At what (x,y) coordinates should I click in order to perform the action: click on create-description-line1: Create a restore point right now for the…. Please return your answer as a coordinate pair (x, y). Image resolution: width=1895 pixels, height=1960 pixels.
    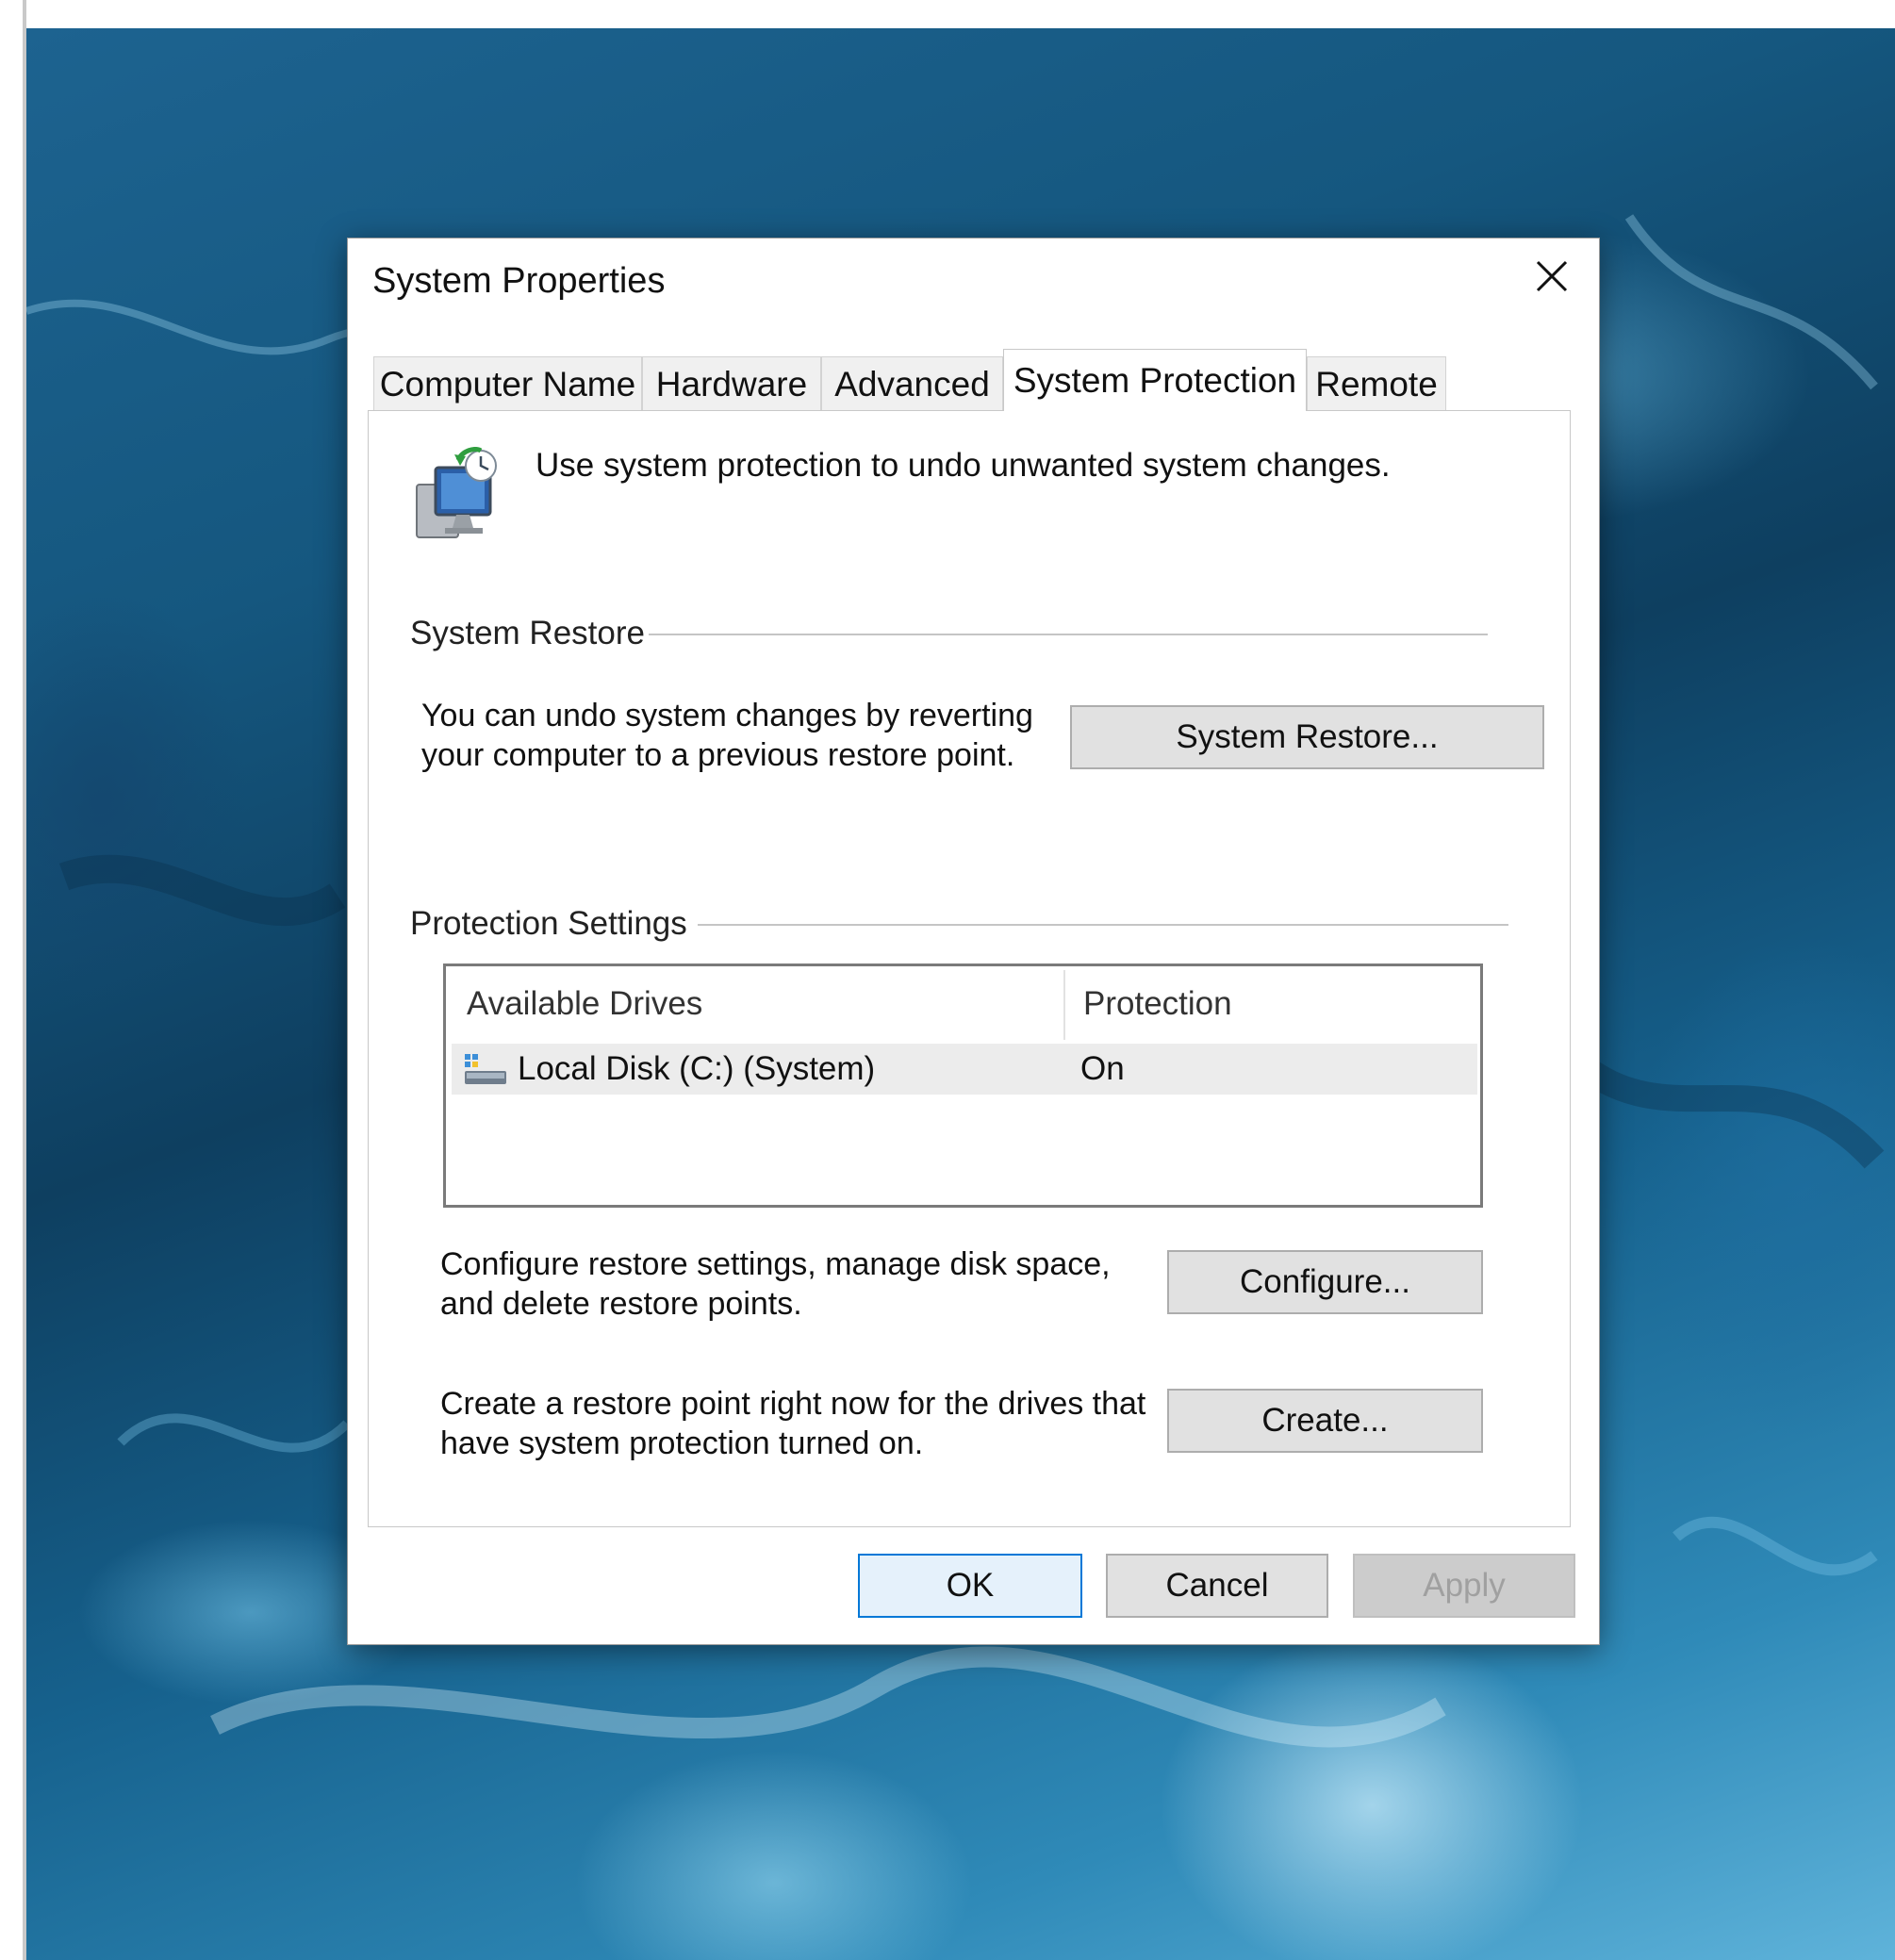
    Looking at the image, I should click on (793, 1404).